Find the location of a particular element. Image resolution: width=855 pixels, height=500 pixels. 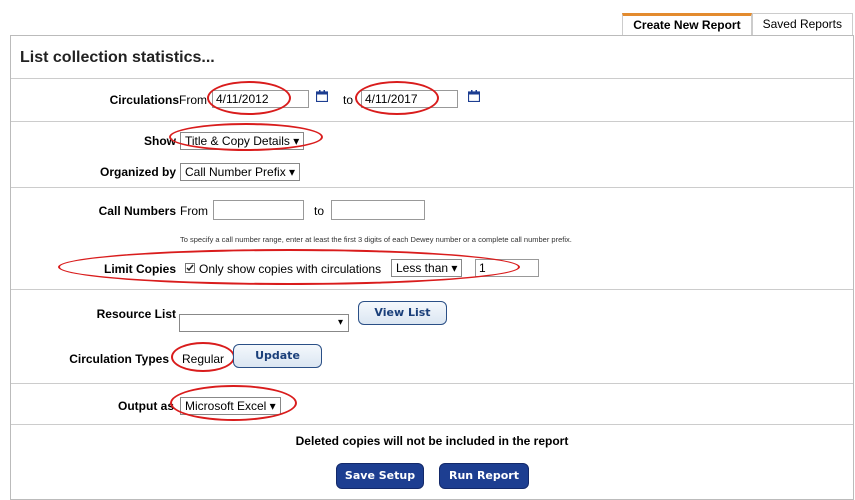

organized-by-label: Organized by is located at coordinates (137, 172).